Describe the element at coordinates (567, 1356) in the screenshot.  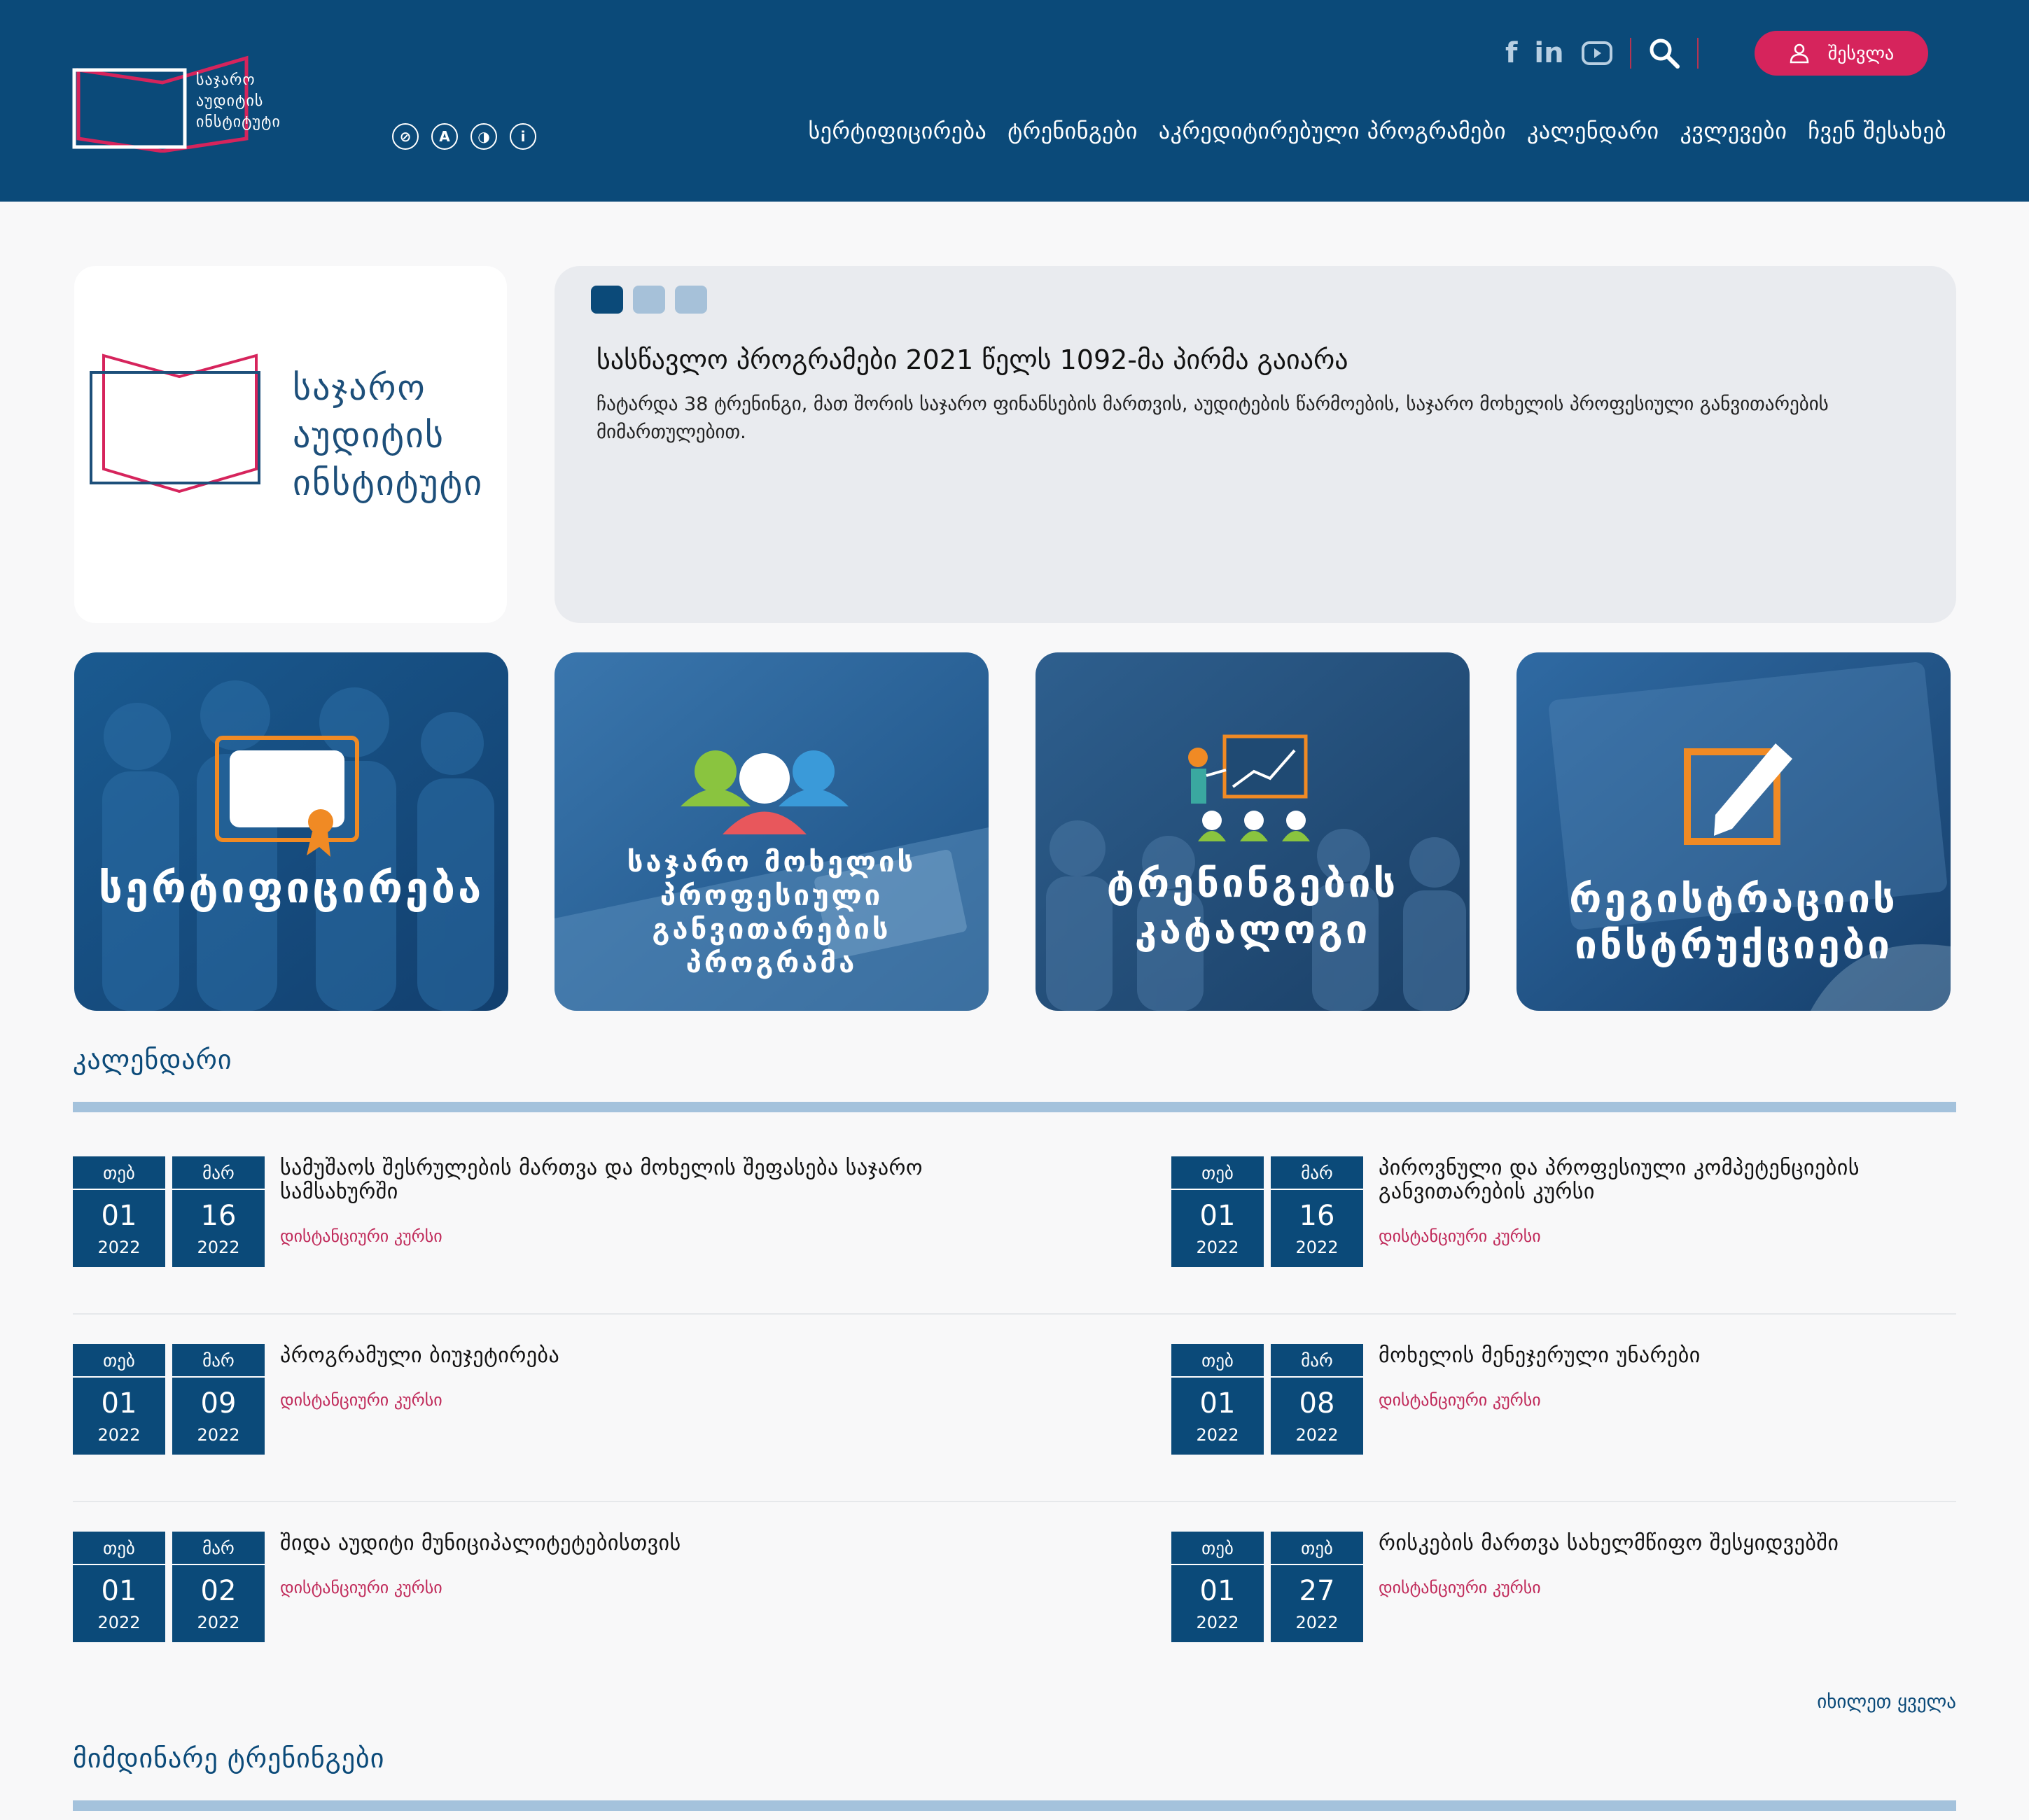
I see `event-title: პროგრამული ბიუჯეტირება` at that location.